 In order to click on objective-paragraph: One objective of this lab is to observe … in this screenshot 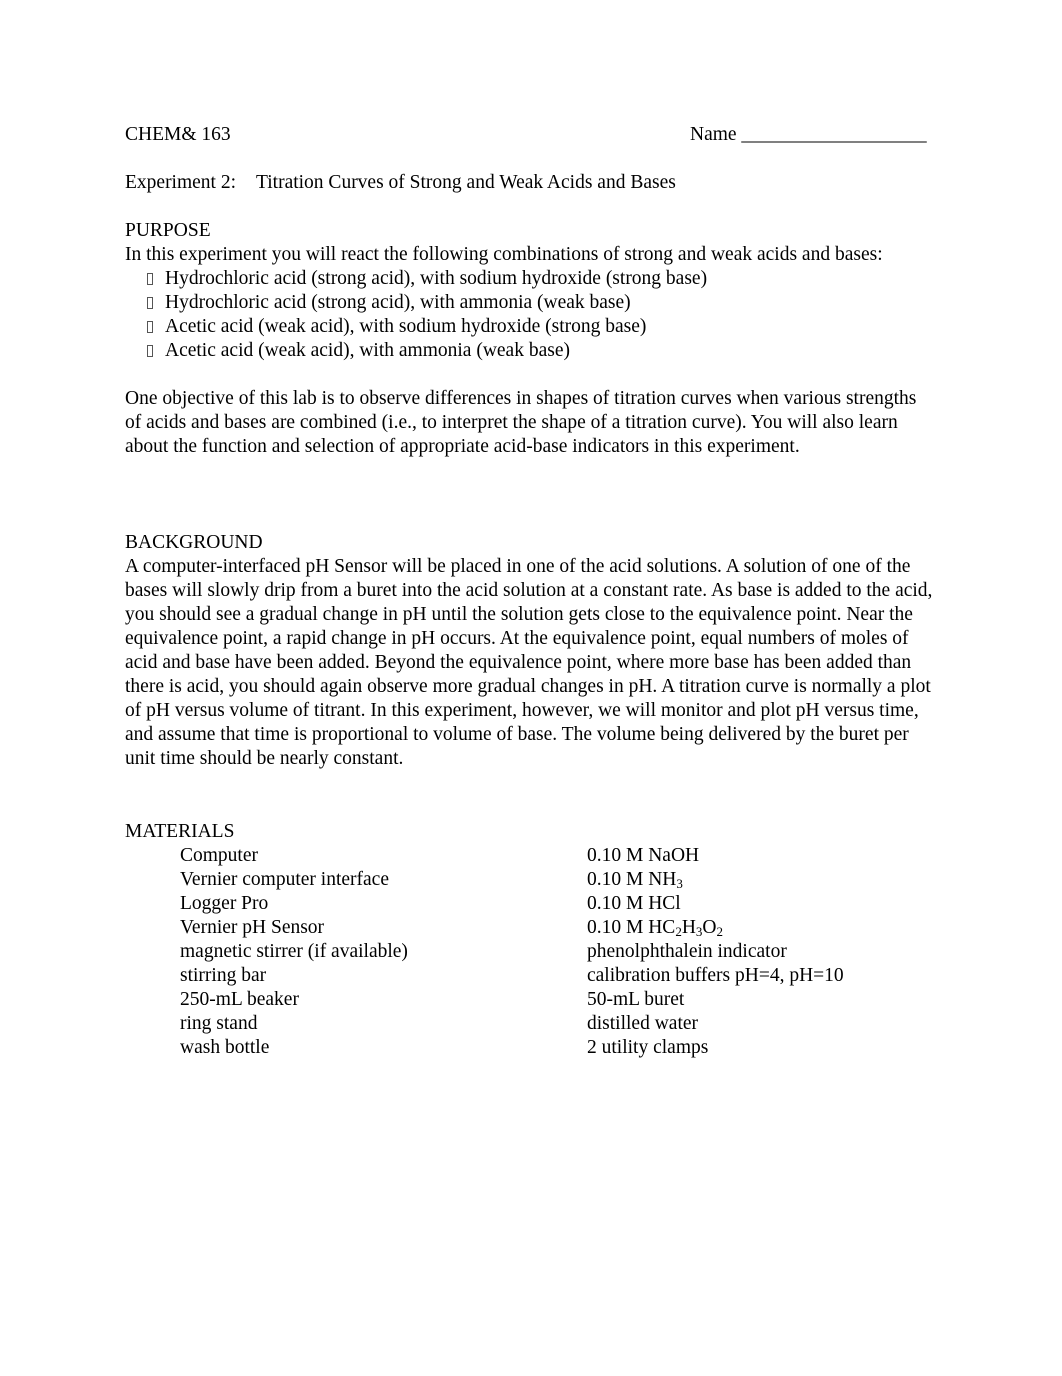, I will do `click(521, 422)`.